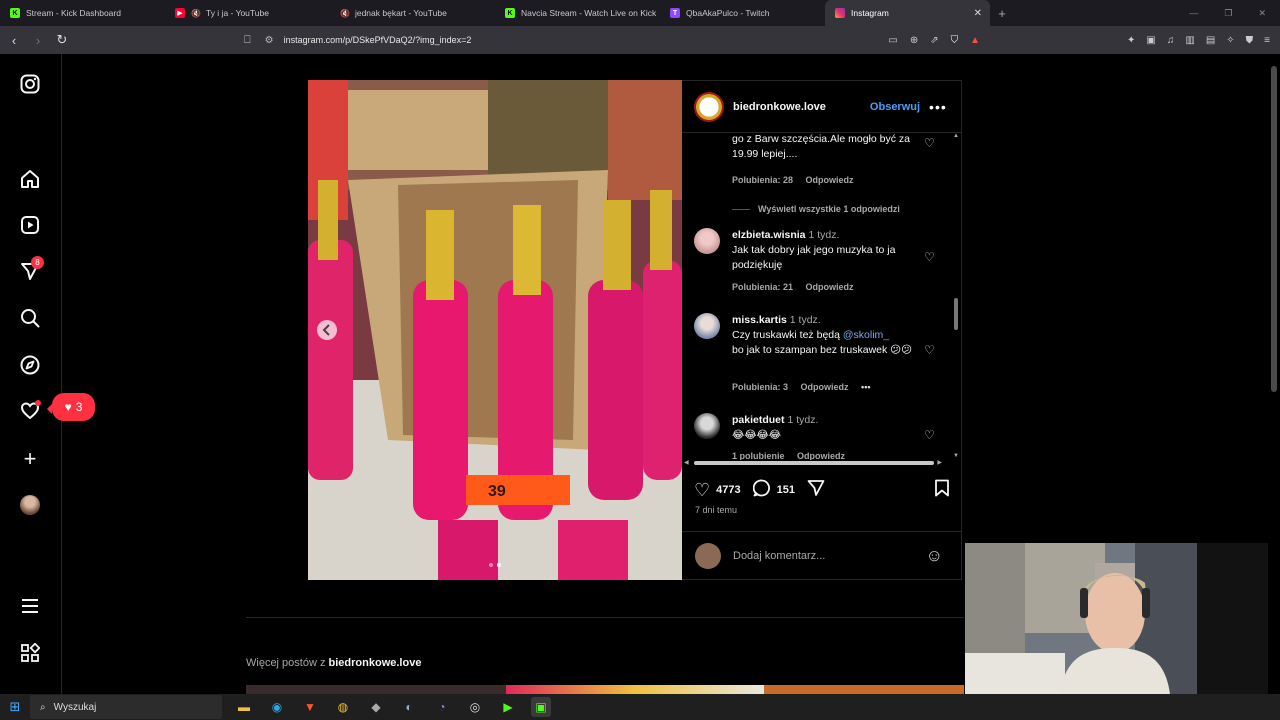 The width and height of the screenshot is (1280, 720). I want to click on create-icon: +, so click(30, 458).